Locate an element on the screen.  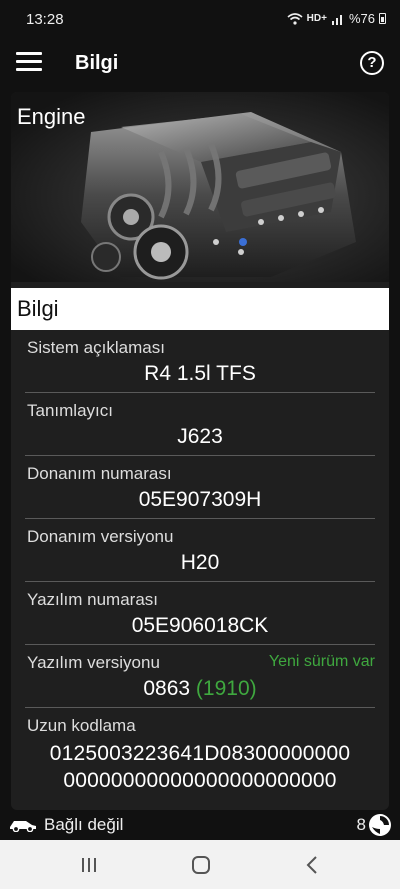
nav-back-icon is located at coordinates (313, 865).